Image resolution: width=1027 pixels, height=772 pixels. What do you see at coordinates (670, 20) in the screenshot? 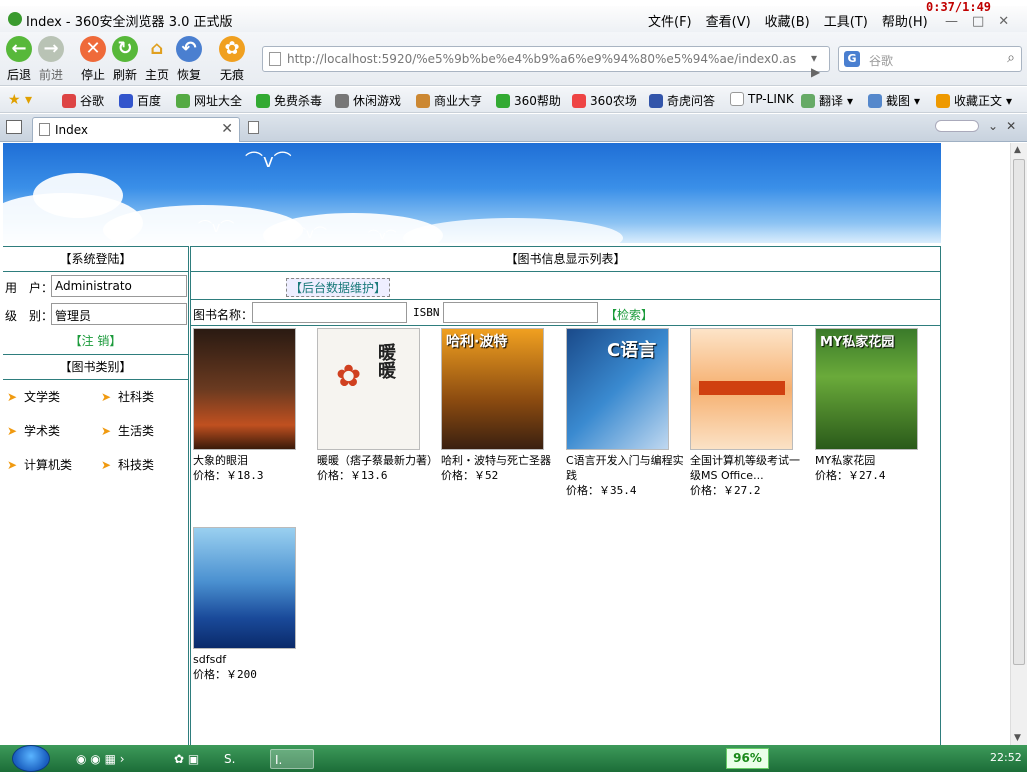
I see `menu-file: 文件(F)` at bounding box center [670, 20].